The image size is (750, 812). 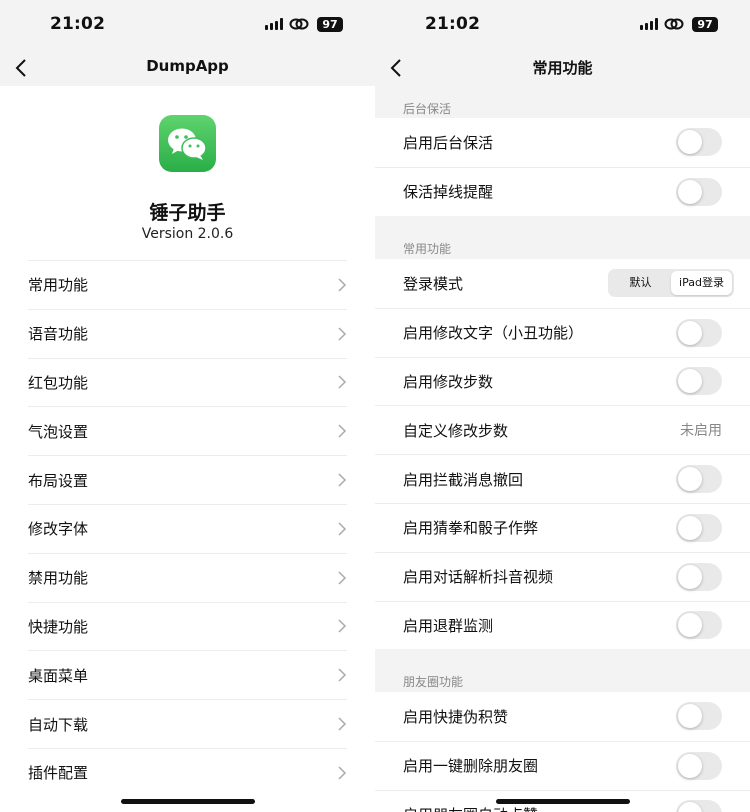 I want to click on menu-item: 布局设置, so click(x=187, y=479).